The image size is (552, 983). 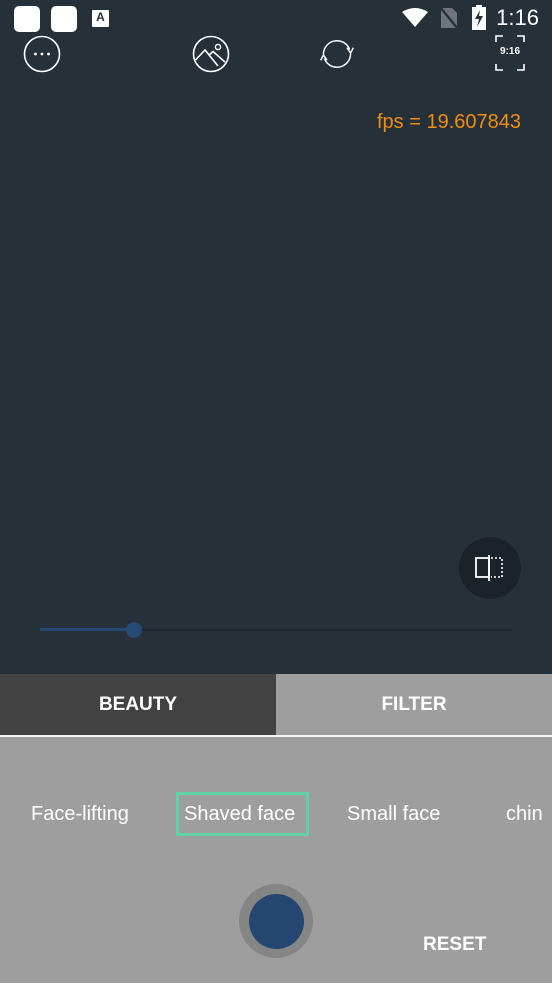 What do you see at coordinates (479, 17) in the screenshot?
I see `battery-charging-icon` at bounding box center [479, 17].